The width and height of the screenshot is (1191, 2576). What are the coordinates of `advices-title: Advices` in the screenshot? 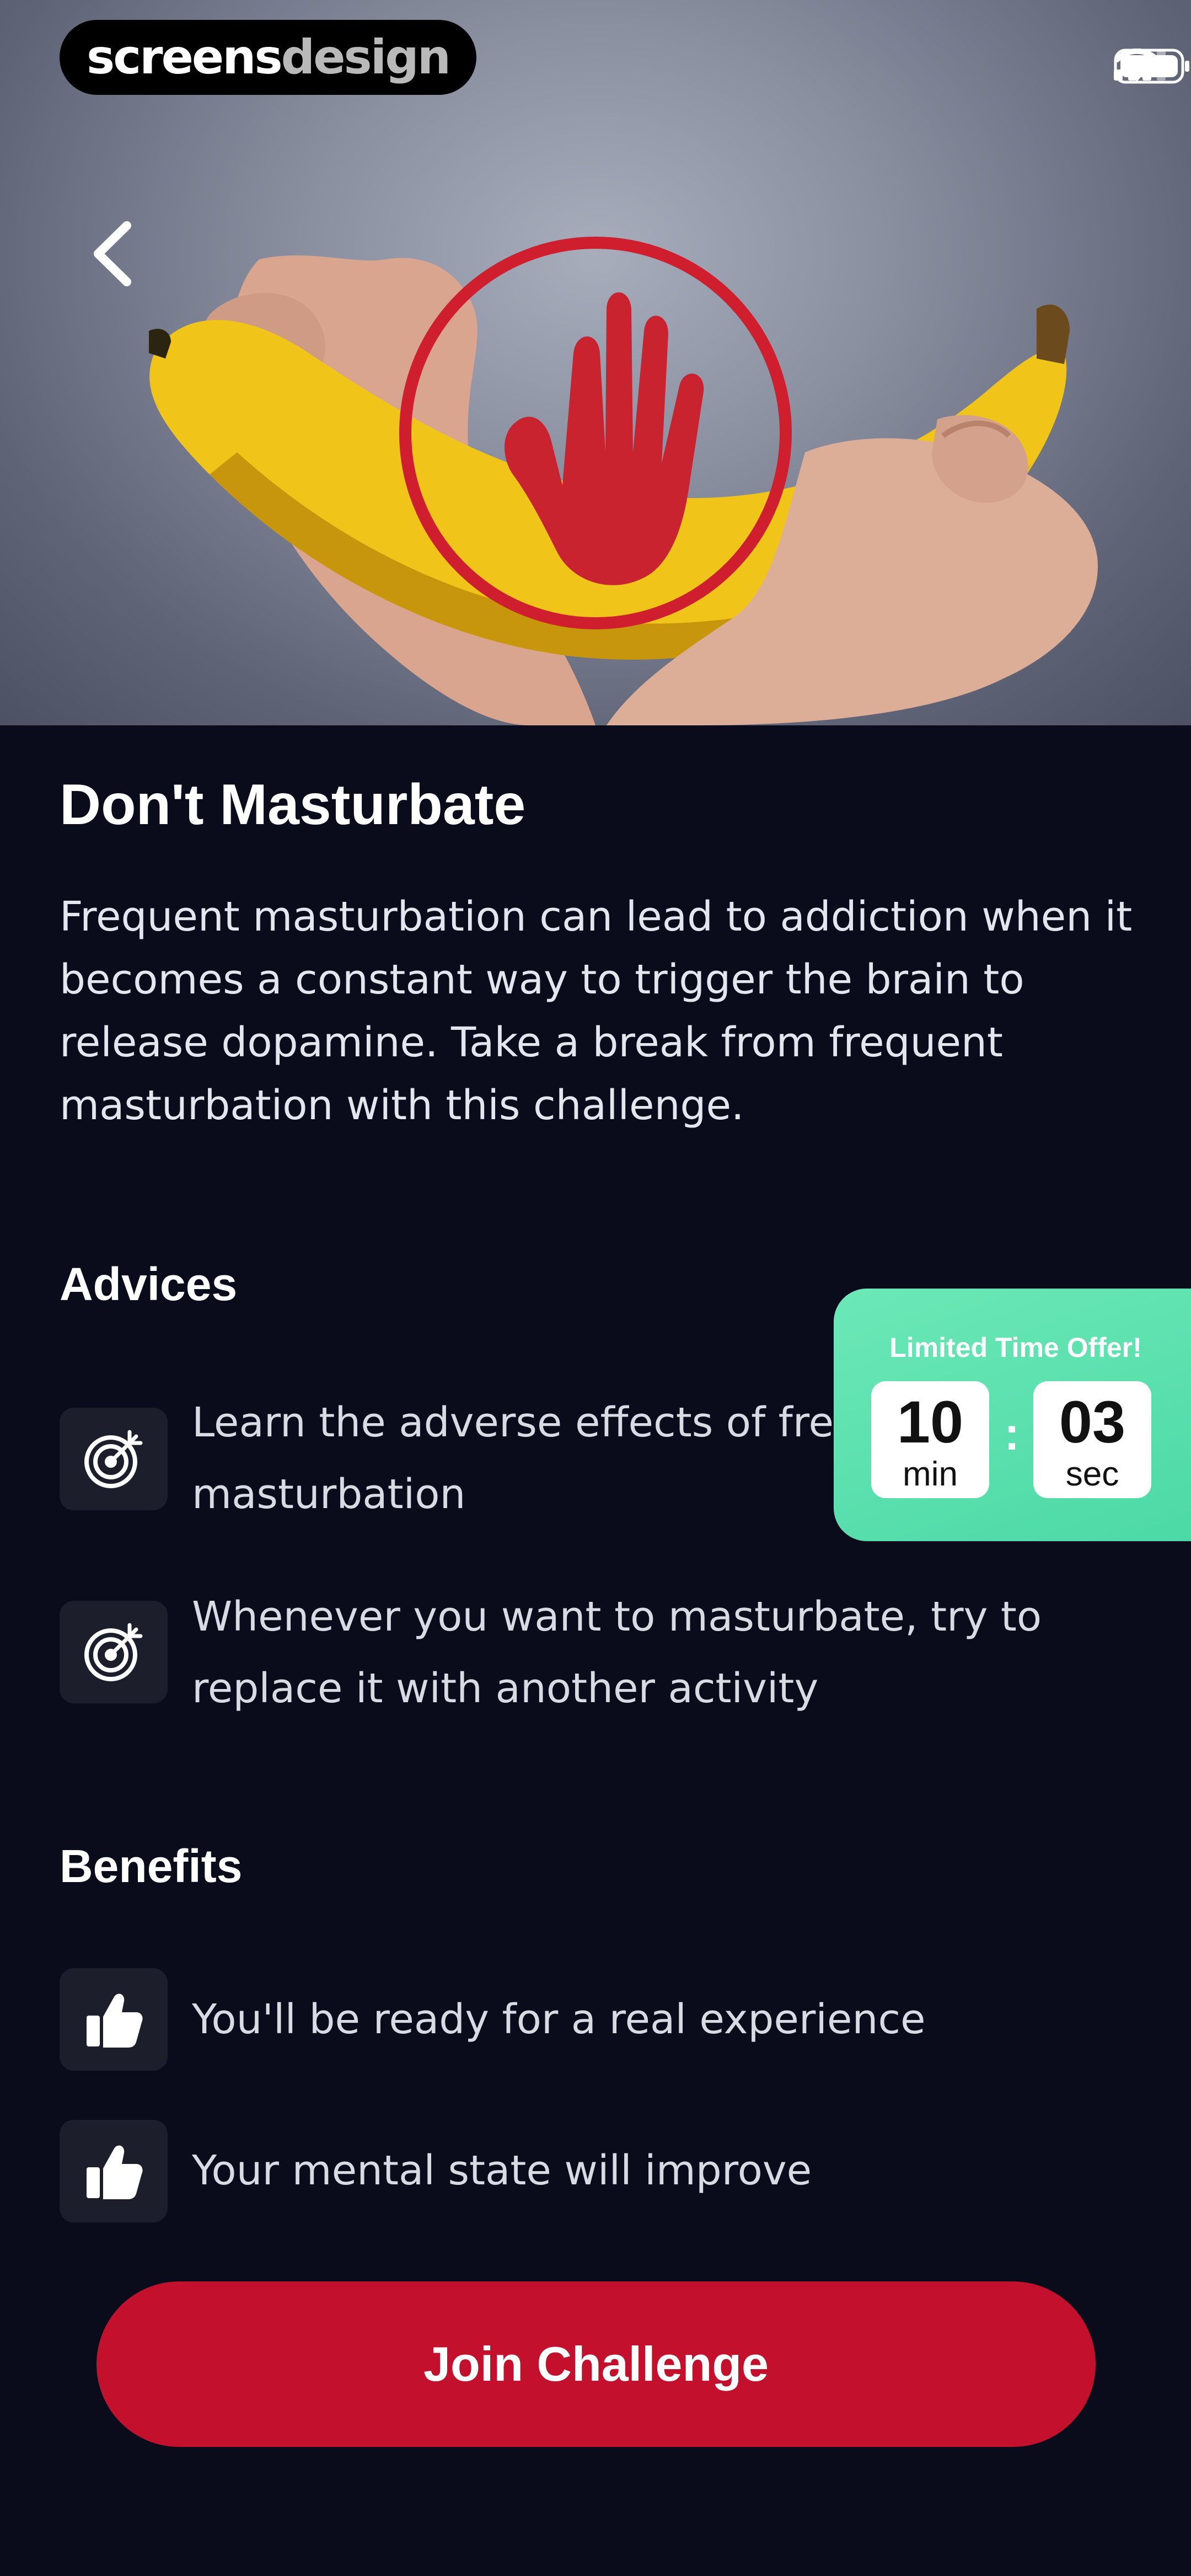 It's located at (149, 1284).